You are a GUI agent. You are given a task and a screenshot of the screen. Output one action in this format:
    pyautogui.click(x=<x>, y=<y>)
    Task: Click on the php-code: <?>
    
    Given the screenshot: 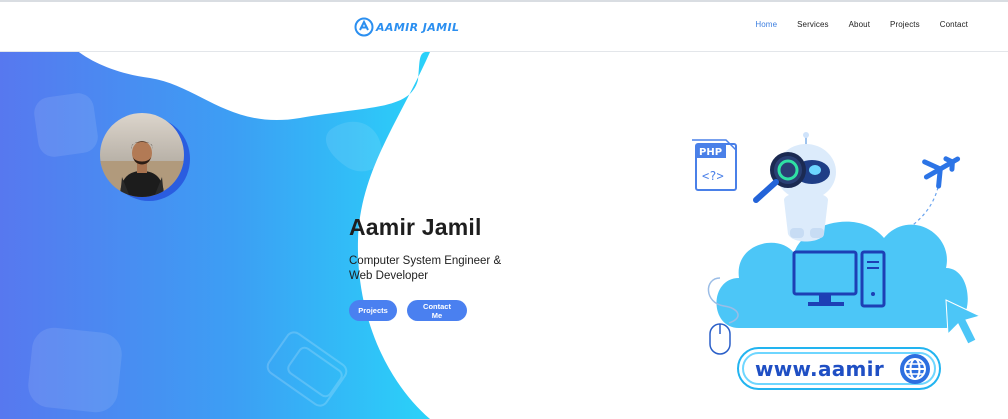 What is the action you would take?
    pyautogui.click(x=713, y=176)
    